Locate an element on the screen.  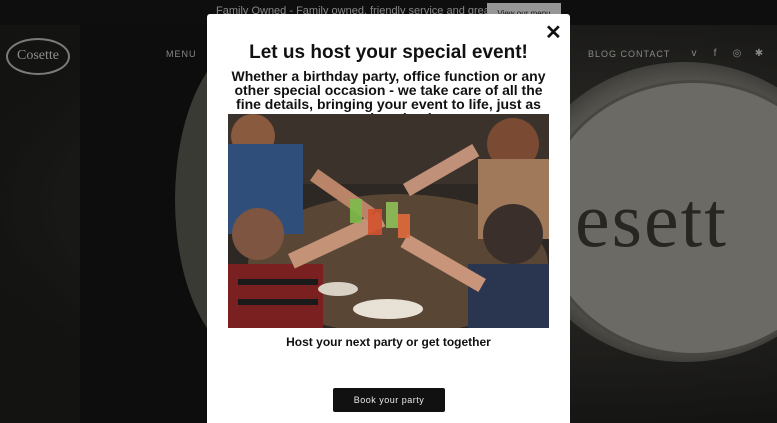
photo-caption: Host your next party or get together is located at coordinates (388, 342).